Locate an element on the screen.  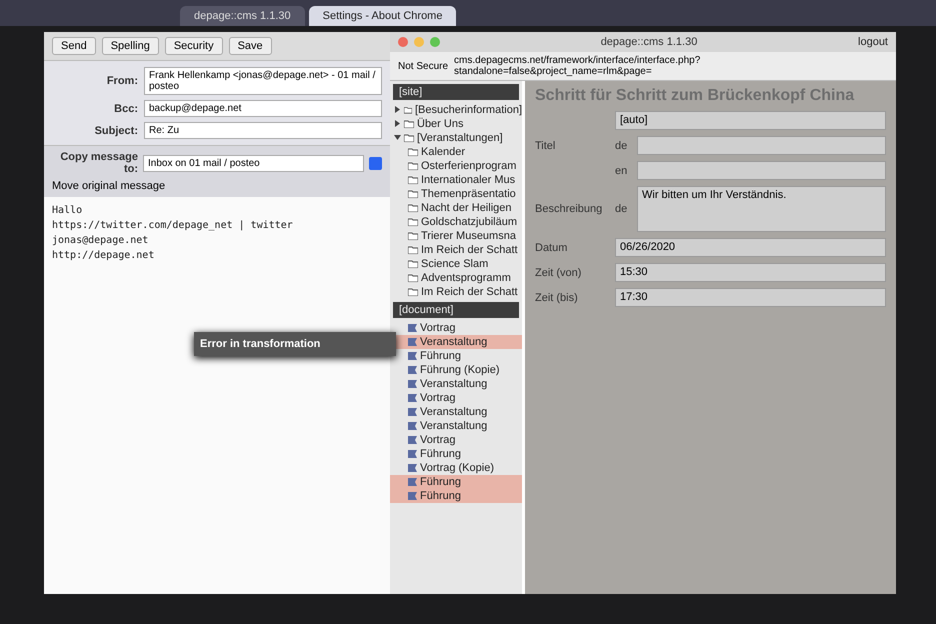
input-field: Wir bitten um Ihr Verständnis. is located at coordinates (761, 209).